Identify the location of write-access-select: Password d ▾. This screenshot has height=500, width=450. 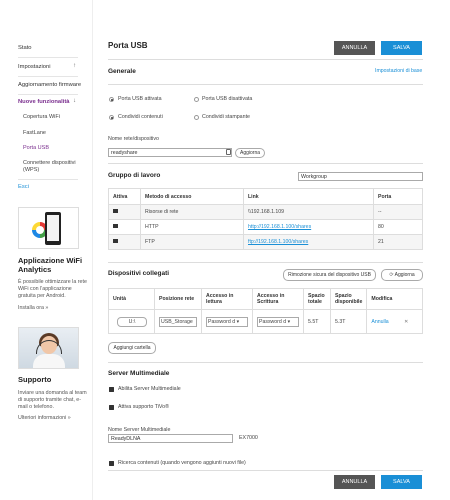
(278, 321).